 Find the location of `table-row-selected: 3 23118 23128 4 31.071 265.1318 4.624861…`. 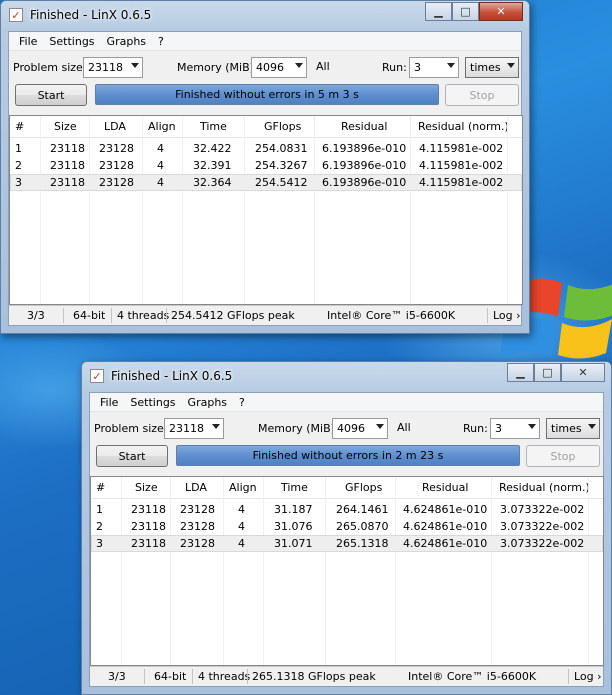

table-row-selected: 3 23118 23128 4 31.071 265.1318 4.624861… is located at coordinates (347, 543).